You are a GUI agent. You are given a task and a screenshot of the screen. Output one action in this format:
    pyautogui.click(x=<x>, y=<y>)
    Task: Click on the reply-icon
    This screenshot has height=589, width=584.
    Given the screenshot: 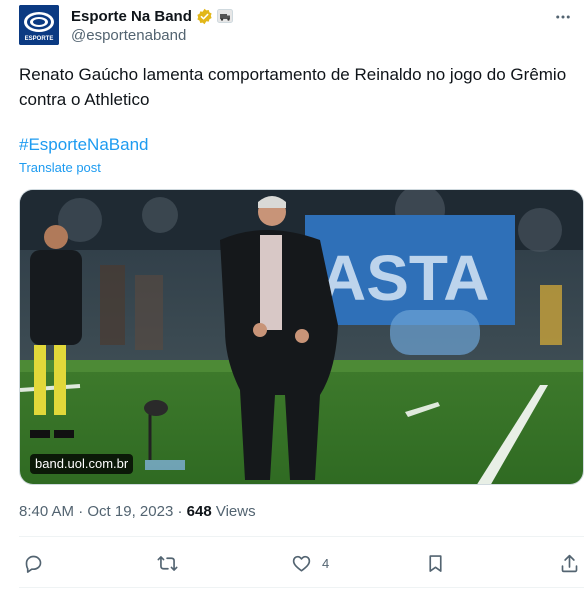 What is the action you would take?
    pyautogui.click(x=33, y=564)
    